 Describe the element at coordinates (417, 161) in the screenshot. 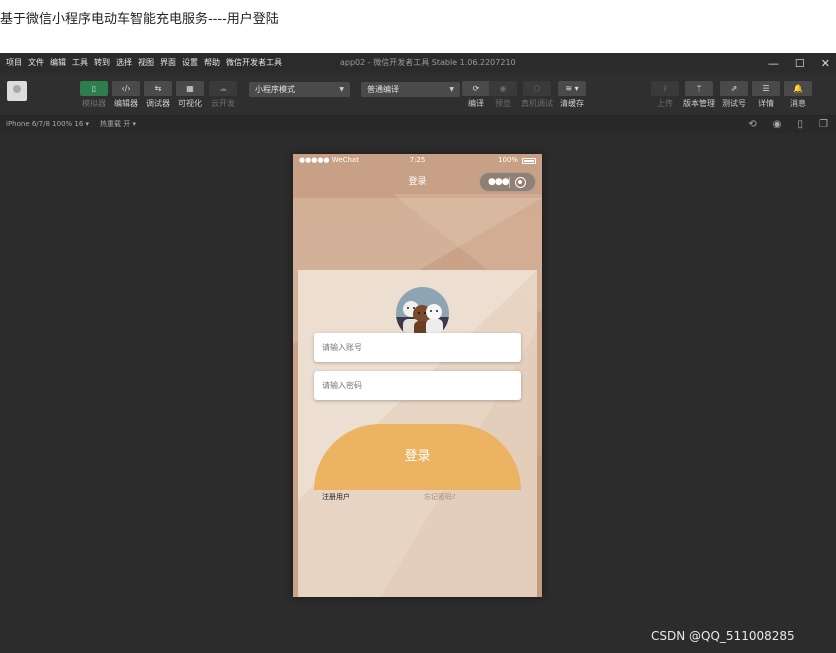

I see `status-bar: ●●●●● WeChat 7:25 100%` at that location.